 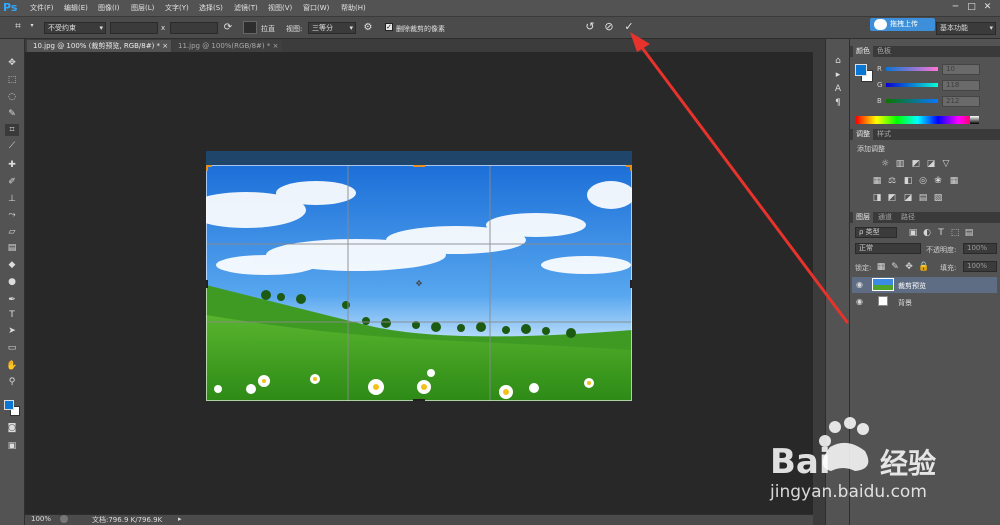 What do you see at coordinates (12, 199) in the screenshot?
I see `clone-stamp-tool-icon: ⊥` at bounding box center [12, 199].